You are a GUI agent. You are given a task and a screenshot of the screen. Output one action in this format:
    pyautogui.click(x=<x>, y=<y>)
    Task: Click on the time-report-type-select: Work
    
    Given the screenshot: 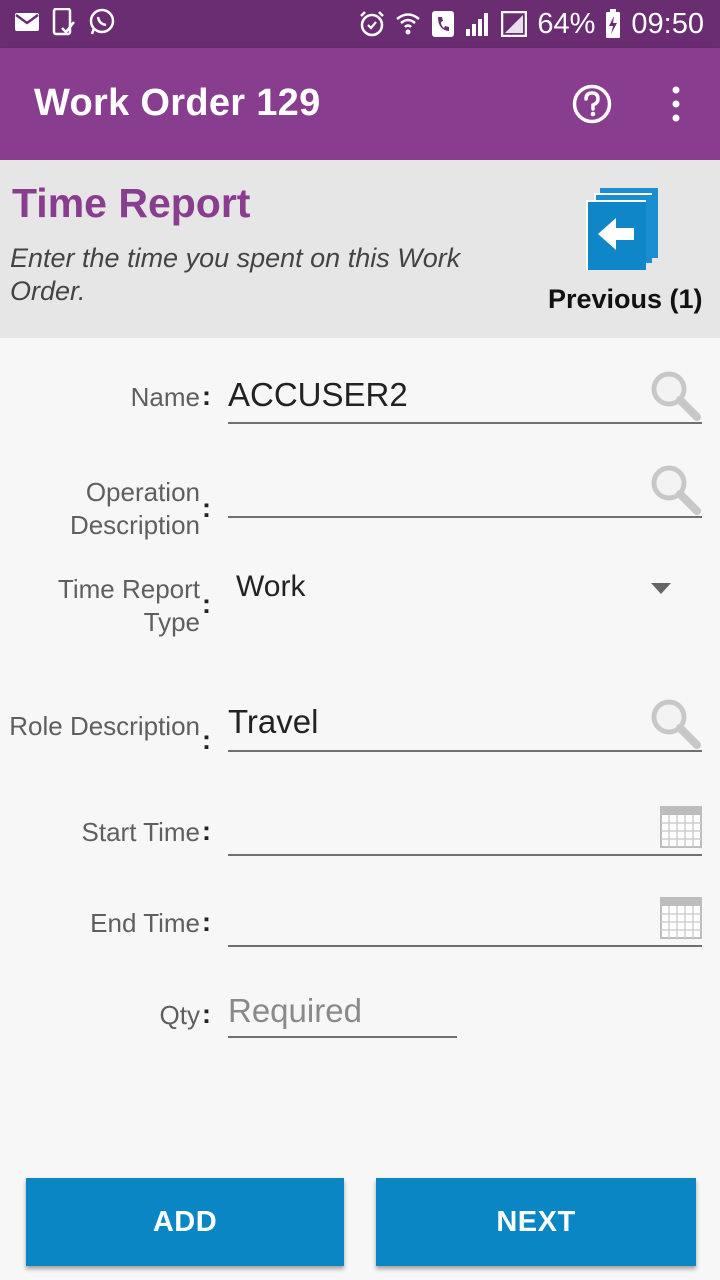 What is the action you would take?
    pyautogui.click(x=270, y=587)
    